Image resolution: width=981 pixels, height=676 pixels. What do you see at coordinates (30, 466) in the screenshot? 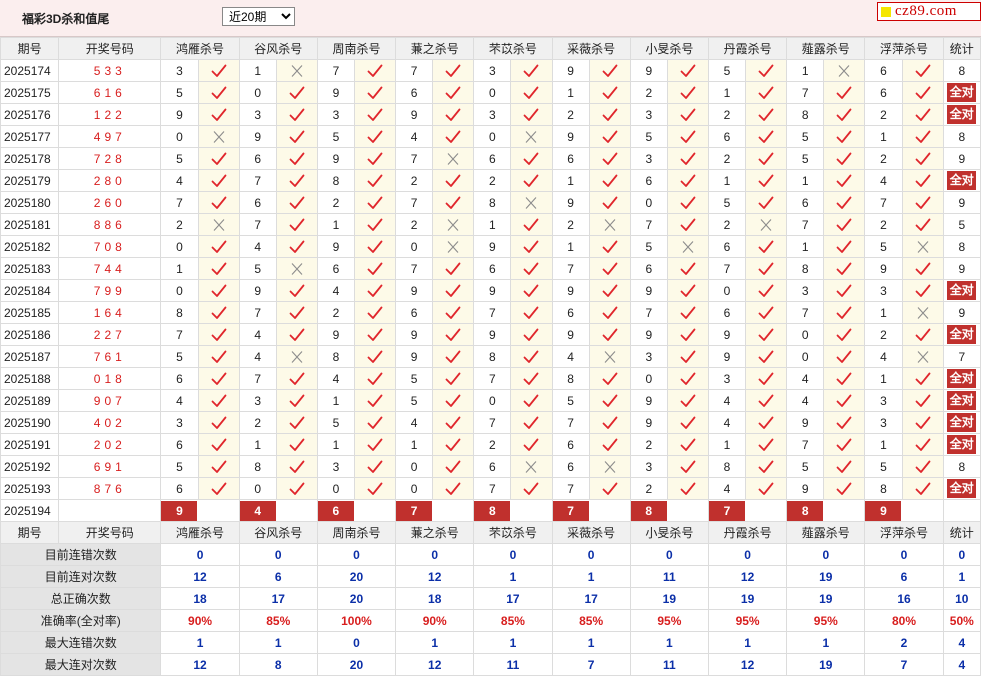
I see `issue-cell: 2025192` at bounding box center [30, 466].